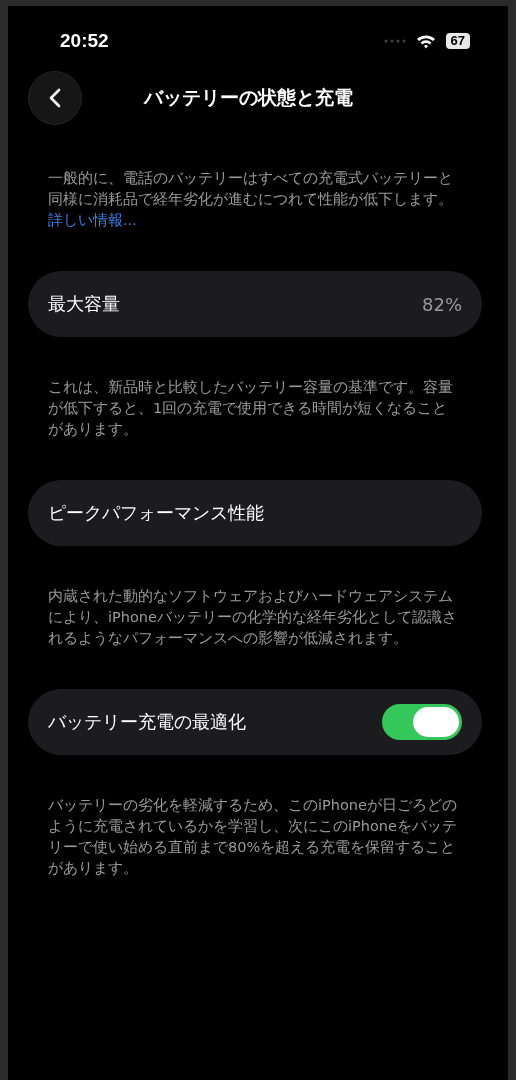 The height and width of the screenshot is (1080, 516). I want to click on signal-icon, so click(394, 41).